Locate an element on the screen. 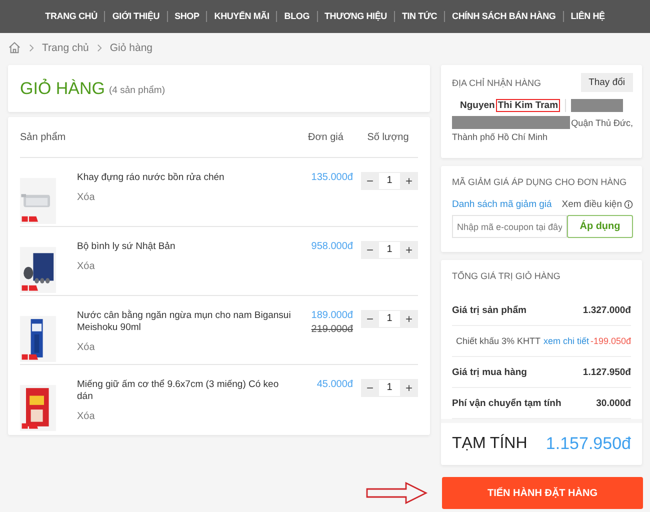 The height and width of the screenshot is (512, 650). column-header: Sản phẩm is located at coordinates (43, 137).